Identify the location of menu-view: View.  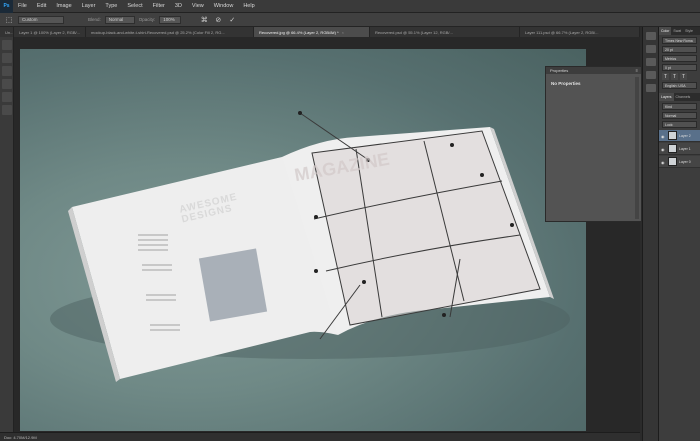
(198, 6).